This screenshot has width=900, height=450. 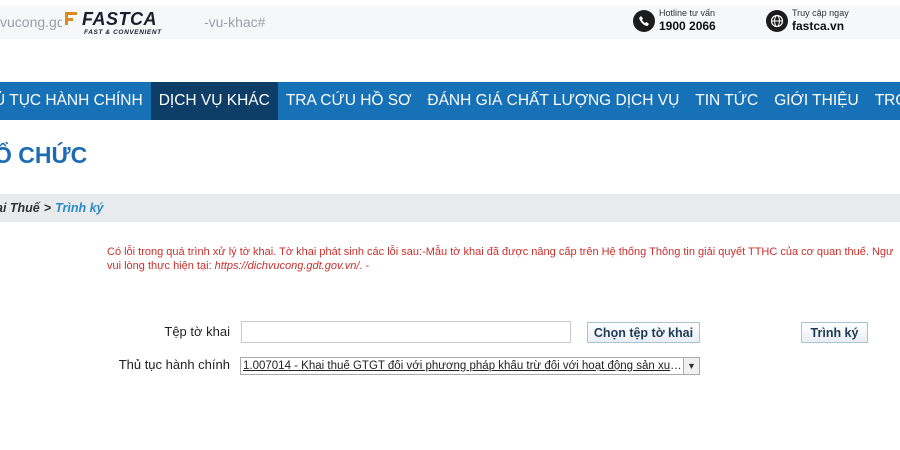 What do you see at coordinates (75, 101) in the screenshot?
I see `nav-item-administrative-procedures: Ủ TỤC HÀNH CHÍNH` at bounding box center [75, 101].